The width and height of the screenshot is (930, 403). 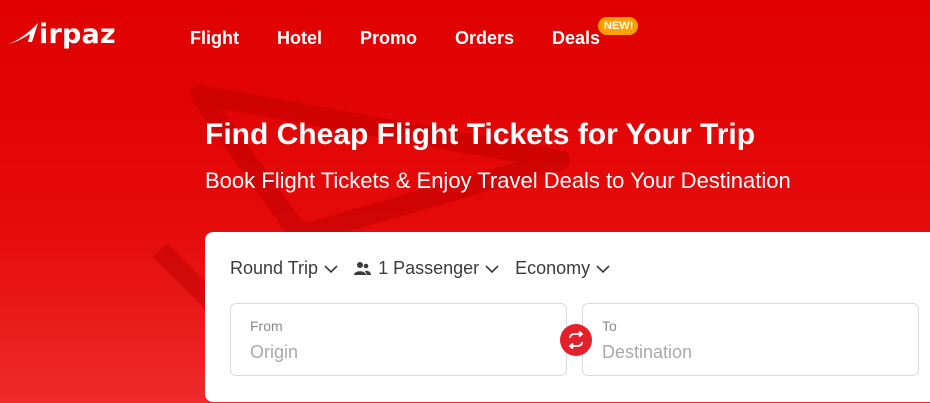 I want to click on nav-flight: Flight, so click(x=214, y=38).